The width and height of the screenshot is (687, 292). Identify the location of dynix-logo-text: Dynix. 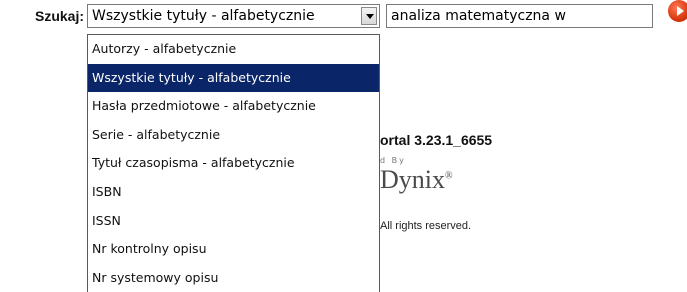
(412, 179).